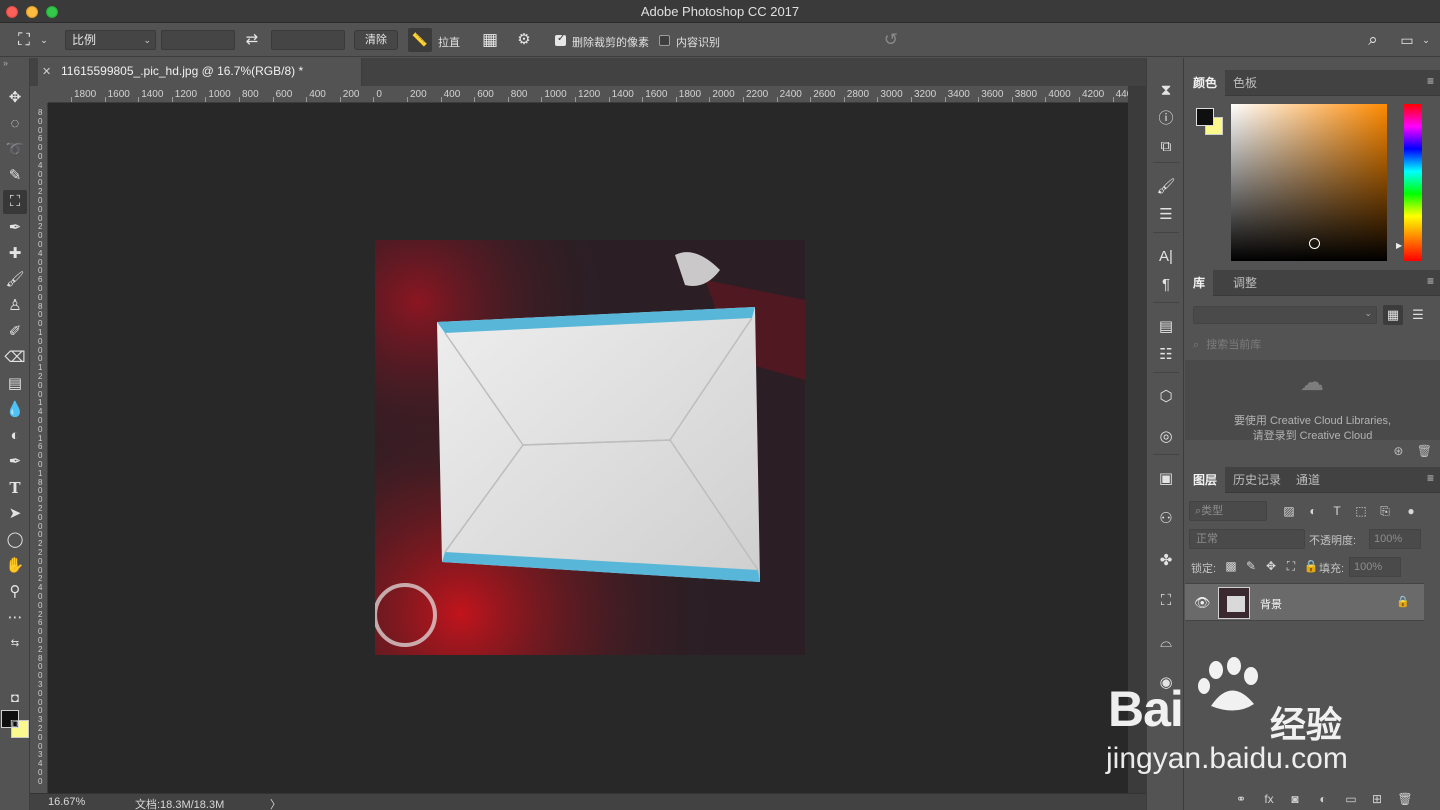 The width and height of the screenshot is (1440, 810). What do you see at coordinates (1166, 601) in the screenshot?
I see `crop-icon: ⛶` at bounding box center [1166, 601].